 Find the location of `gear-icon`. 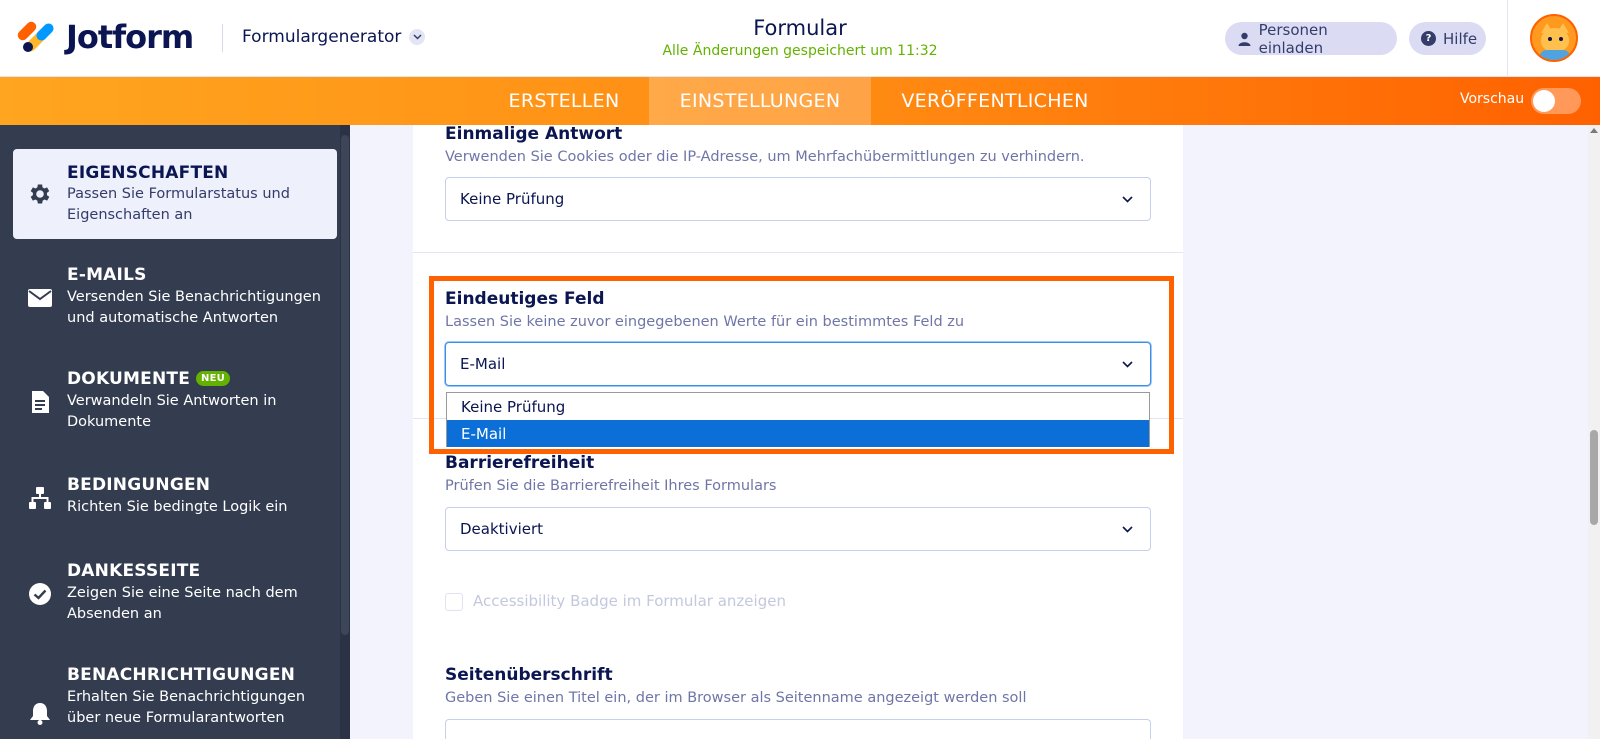

gear-icon is located at coordinates (40, 194).